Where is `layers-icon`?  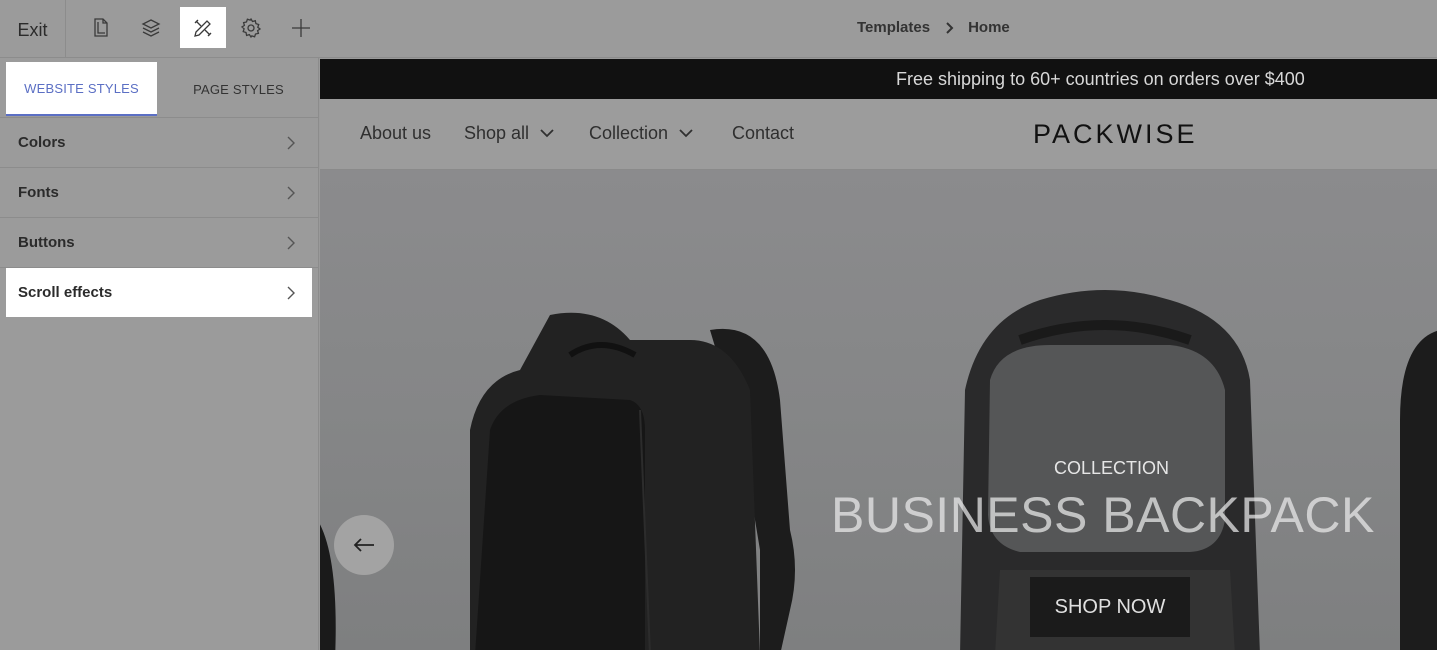
layers-icon is located at coordinates (151, 27).